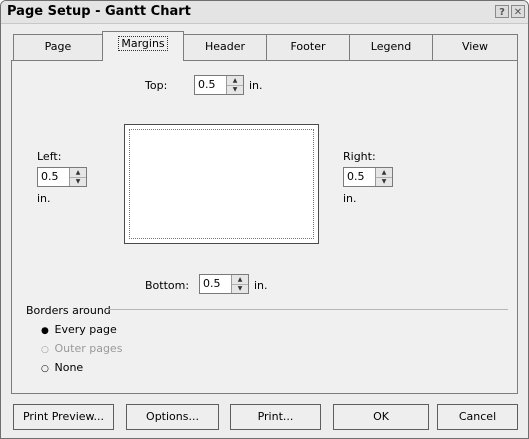 The image size is (529, 439). Describe the element at coordinates (167, 285) in the screenshot. I see `bottom-margin-label: Bottom:` at that location.